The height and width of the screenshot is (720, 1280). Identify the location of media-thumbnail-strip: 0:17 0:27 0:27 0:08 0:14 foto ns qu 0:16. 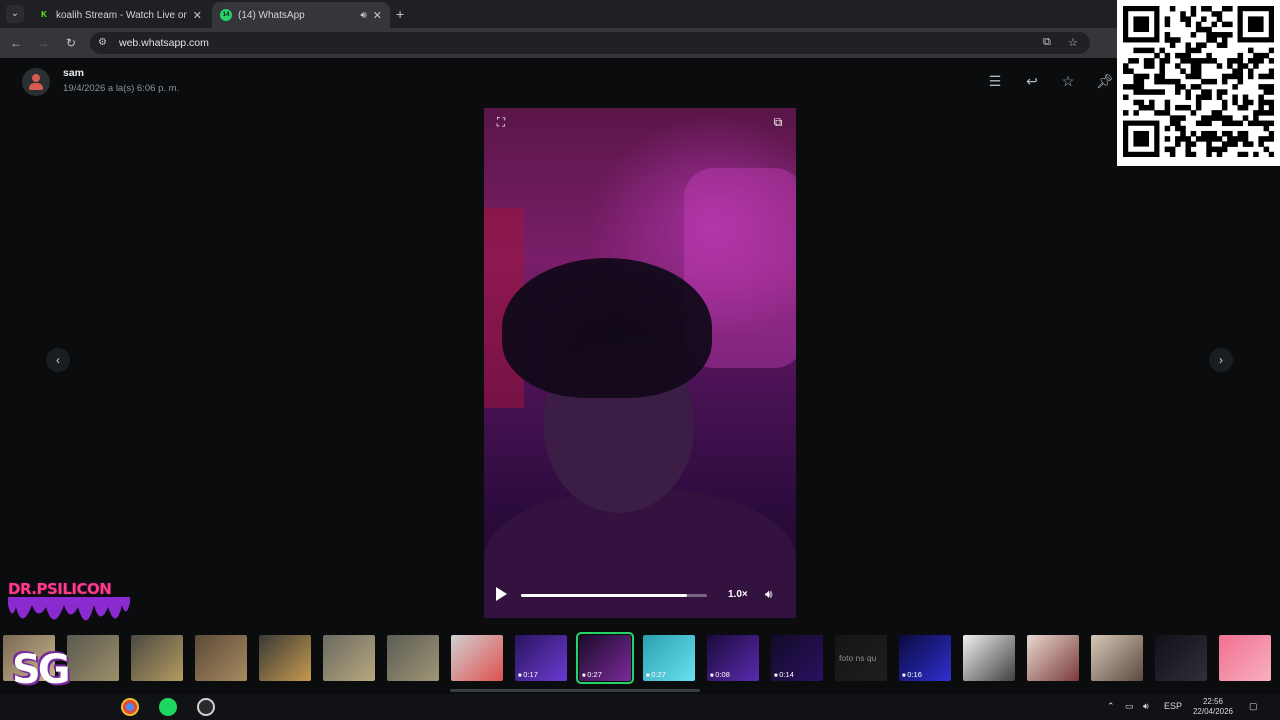
(640, 658).